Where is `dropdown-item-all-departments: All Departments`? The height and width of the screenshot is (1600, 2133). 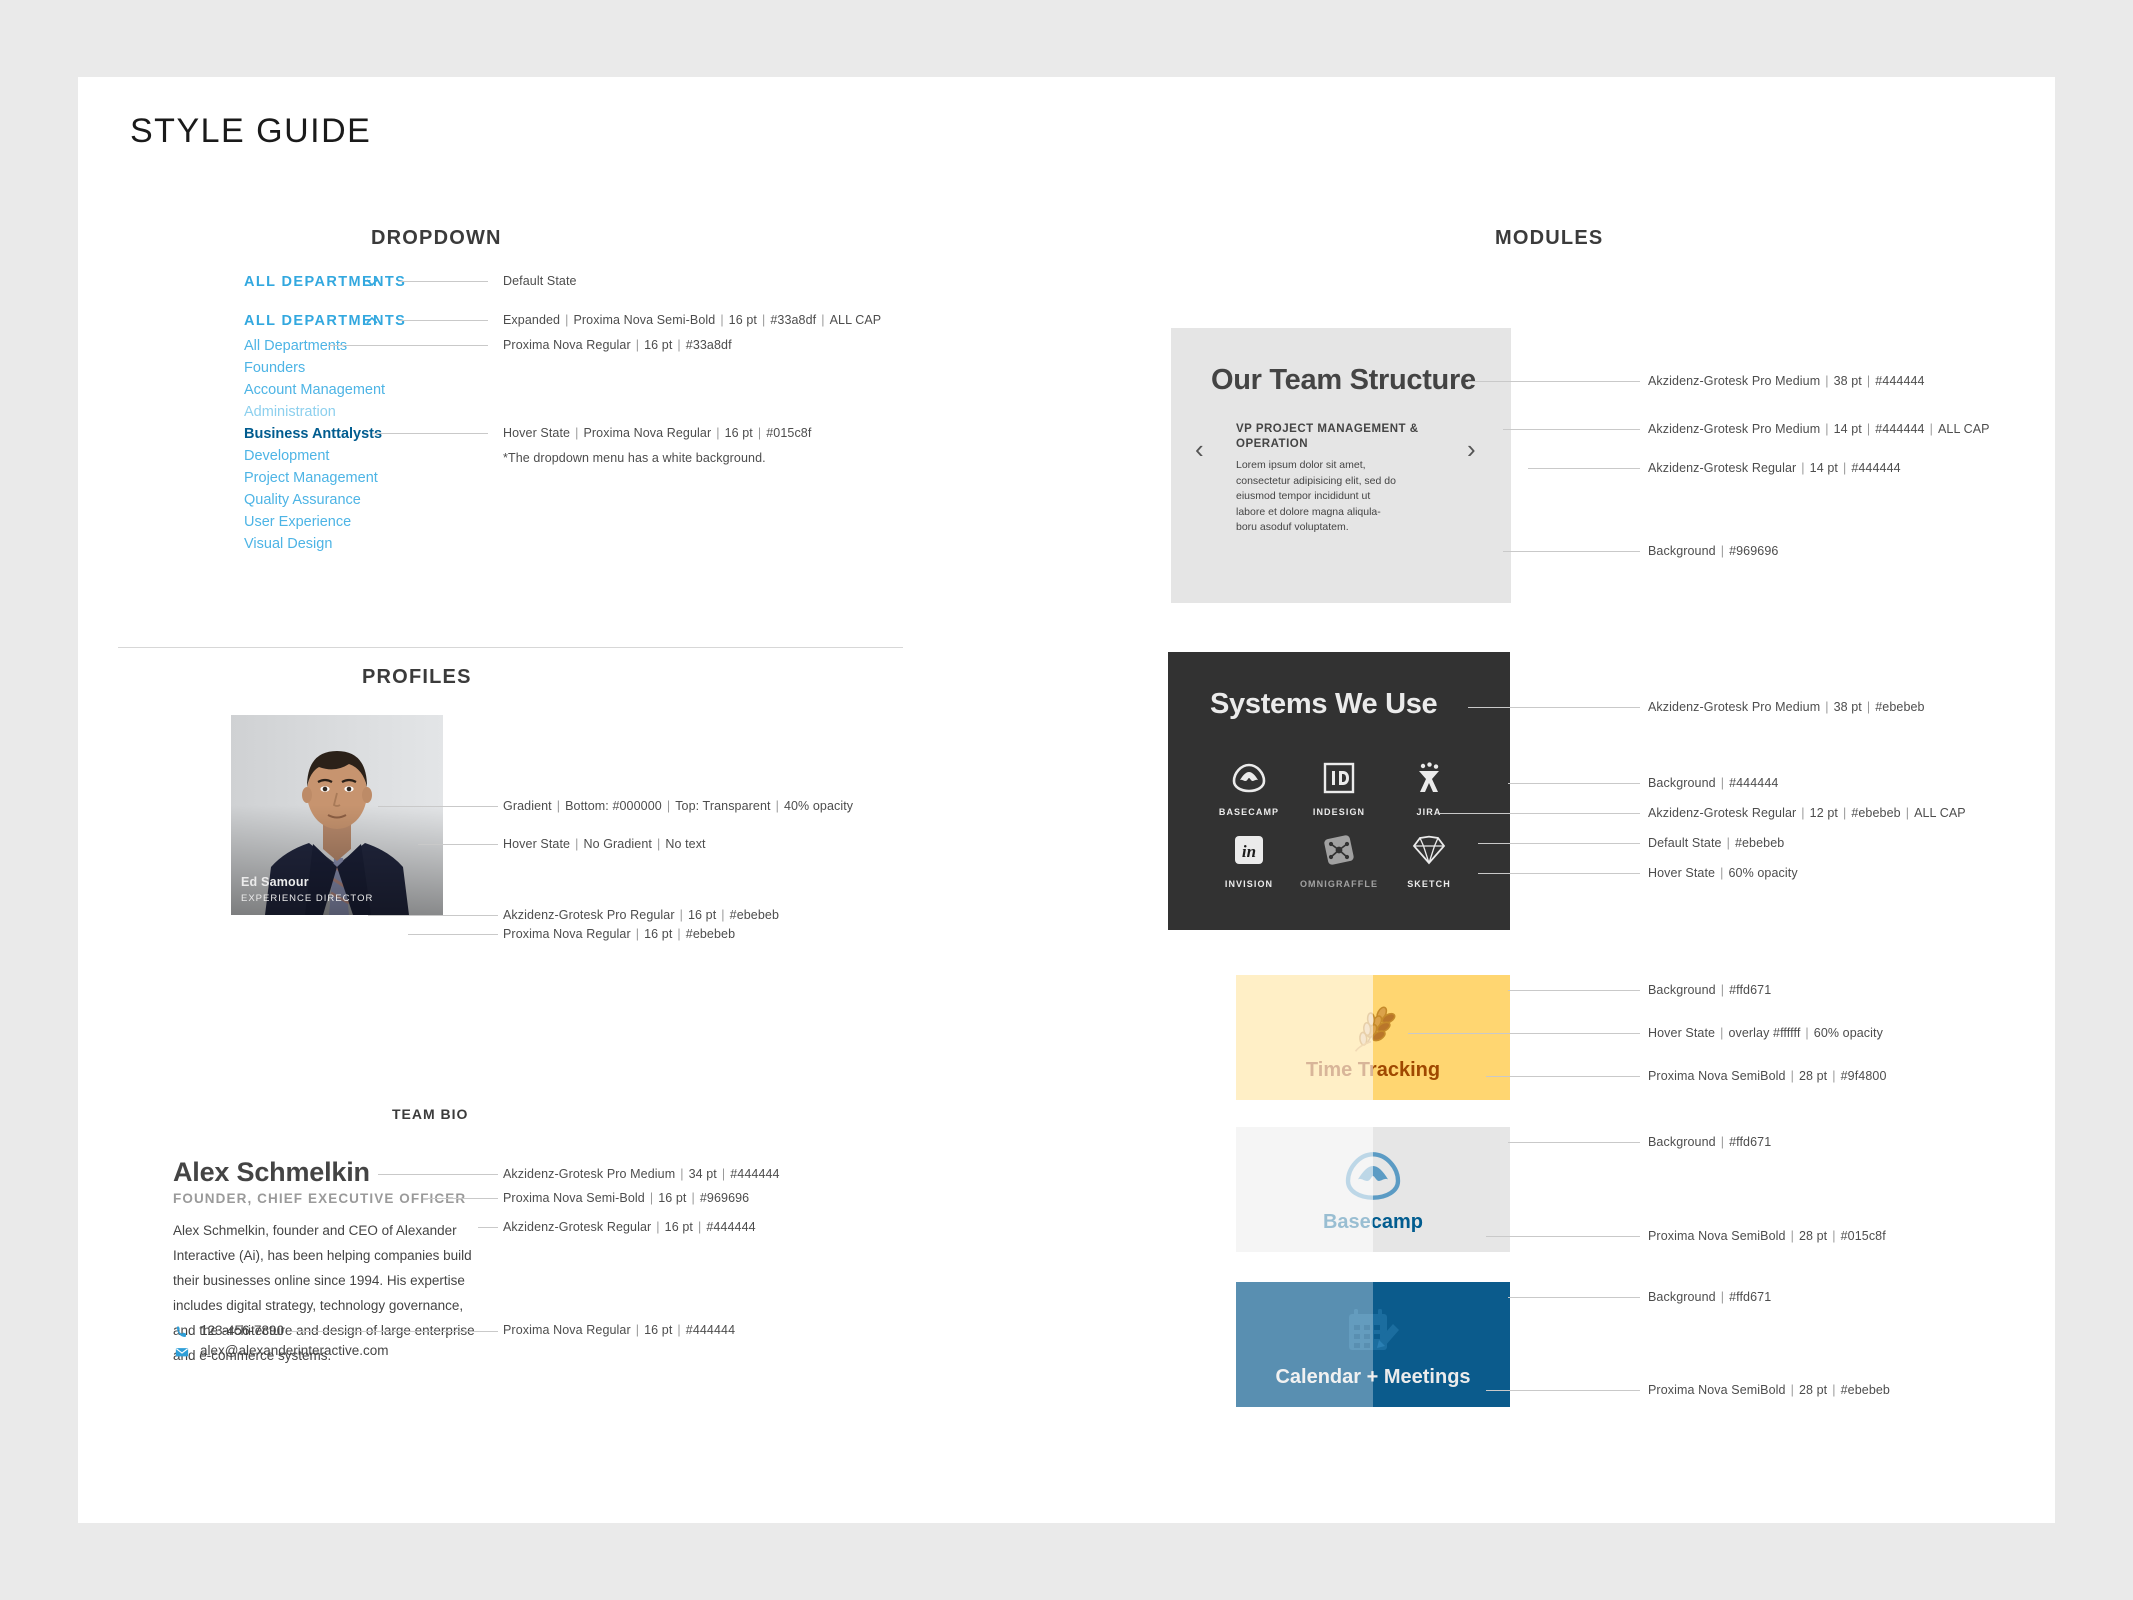
dropdown-item-all-departments: All Departments is located at coordinates (295, 346).